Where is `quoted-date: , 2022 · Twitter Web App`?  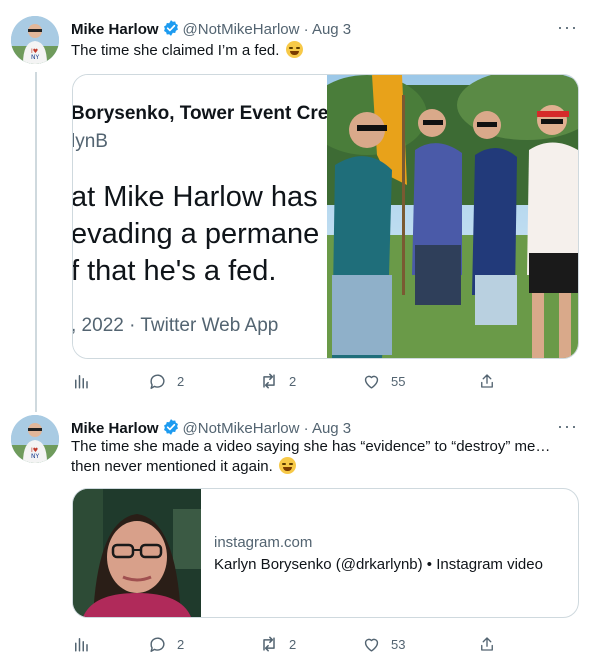 quoted-date: , 2022 · Twitter Web App is located at coordinates (176, 325).